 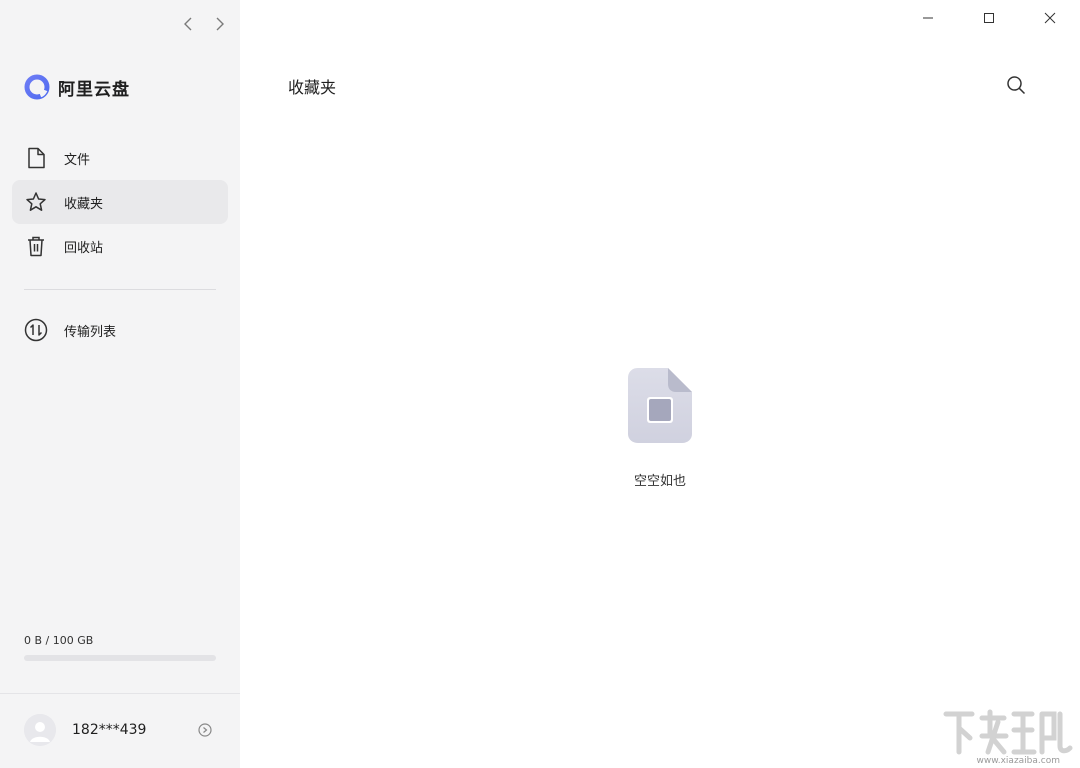 I want to click on close-button, so click(x=1049, y=18).